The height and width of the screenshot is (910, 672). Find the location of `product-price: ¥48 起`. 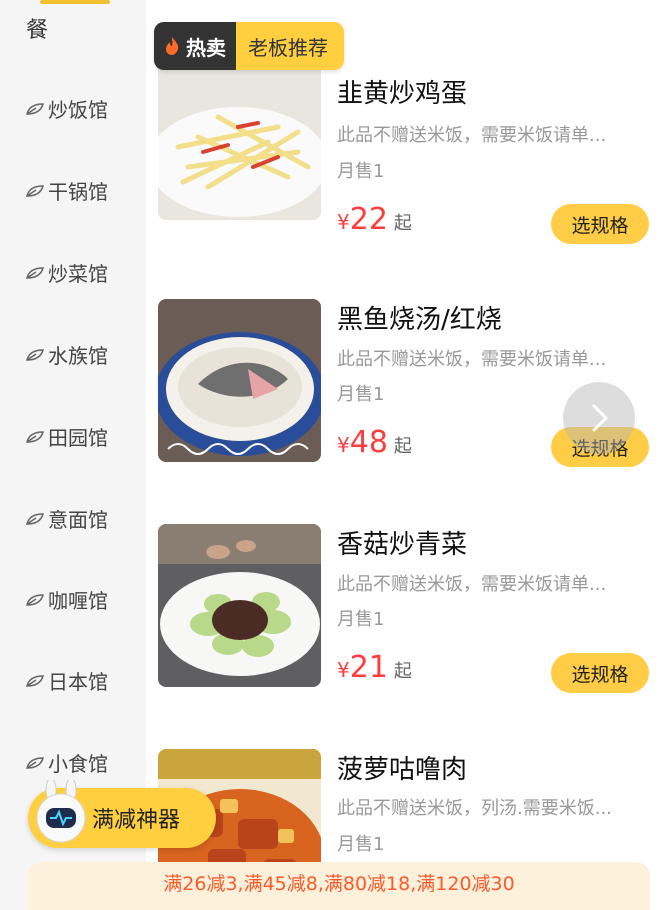

product-price: ¥48 起 is located at coordinates (374, 442).